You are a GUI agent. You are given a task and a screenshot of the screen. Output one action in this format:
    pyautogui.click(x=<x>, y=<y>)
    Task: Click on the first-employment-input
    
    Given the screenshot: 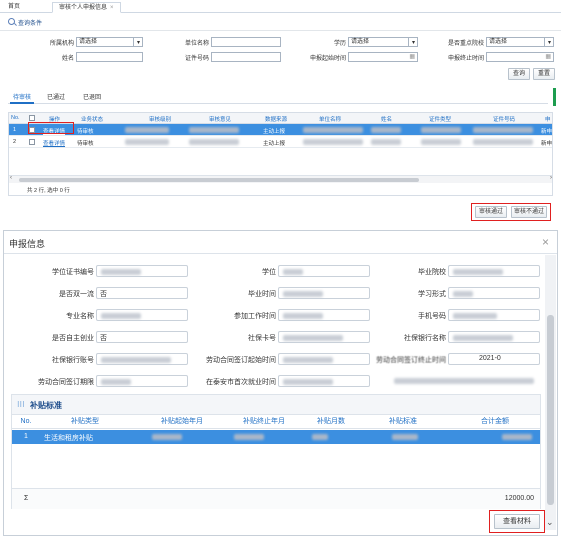 What is the action you would take?
    pyautogui.click(x=324, y=381)
    